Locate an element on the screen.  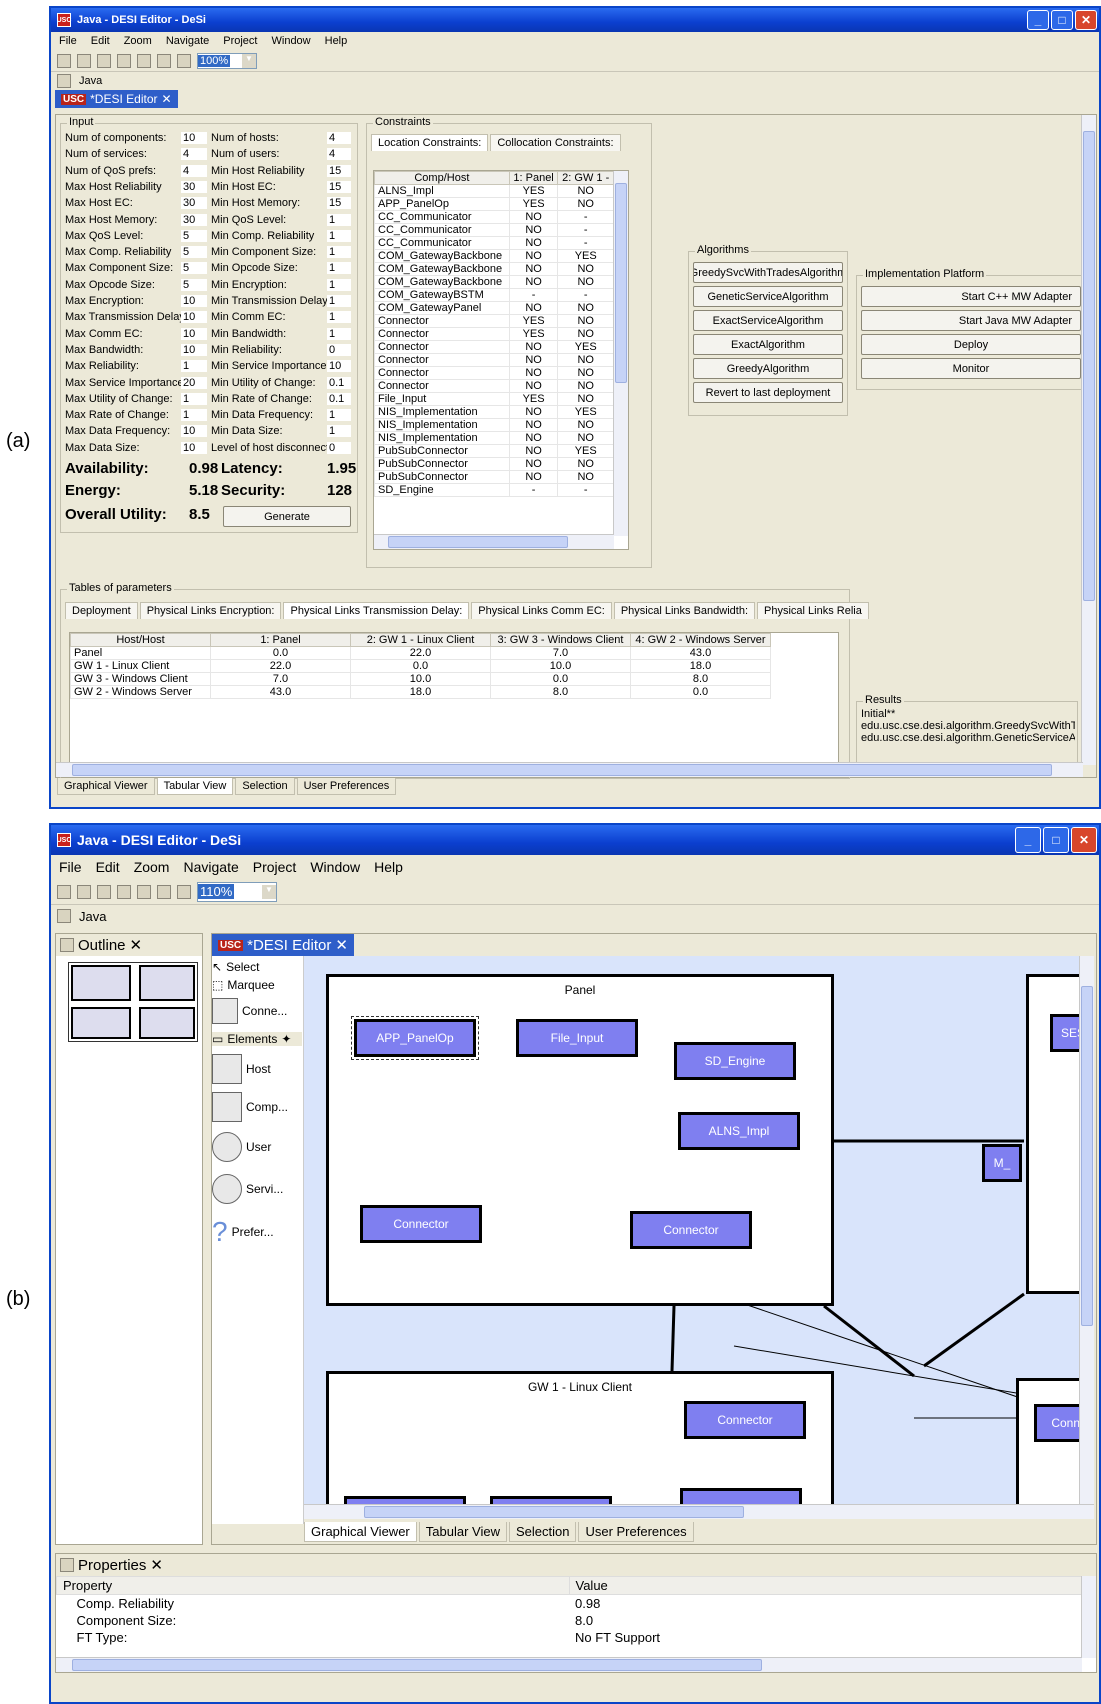
undo-icon is located at coordinates (144, 60).